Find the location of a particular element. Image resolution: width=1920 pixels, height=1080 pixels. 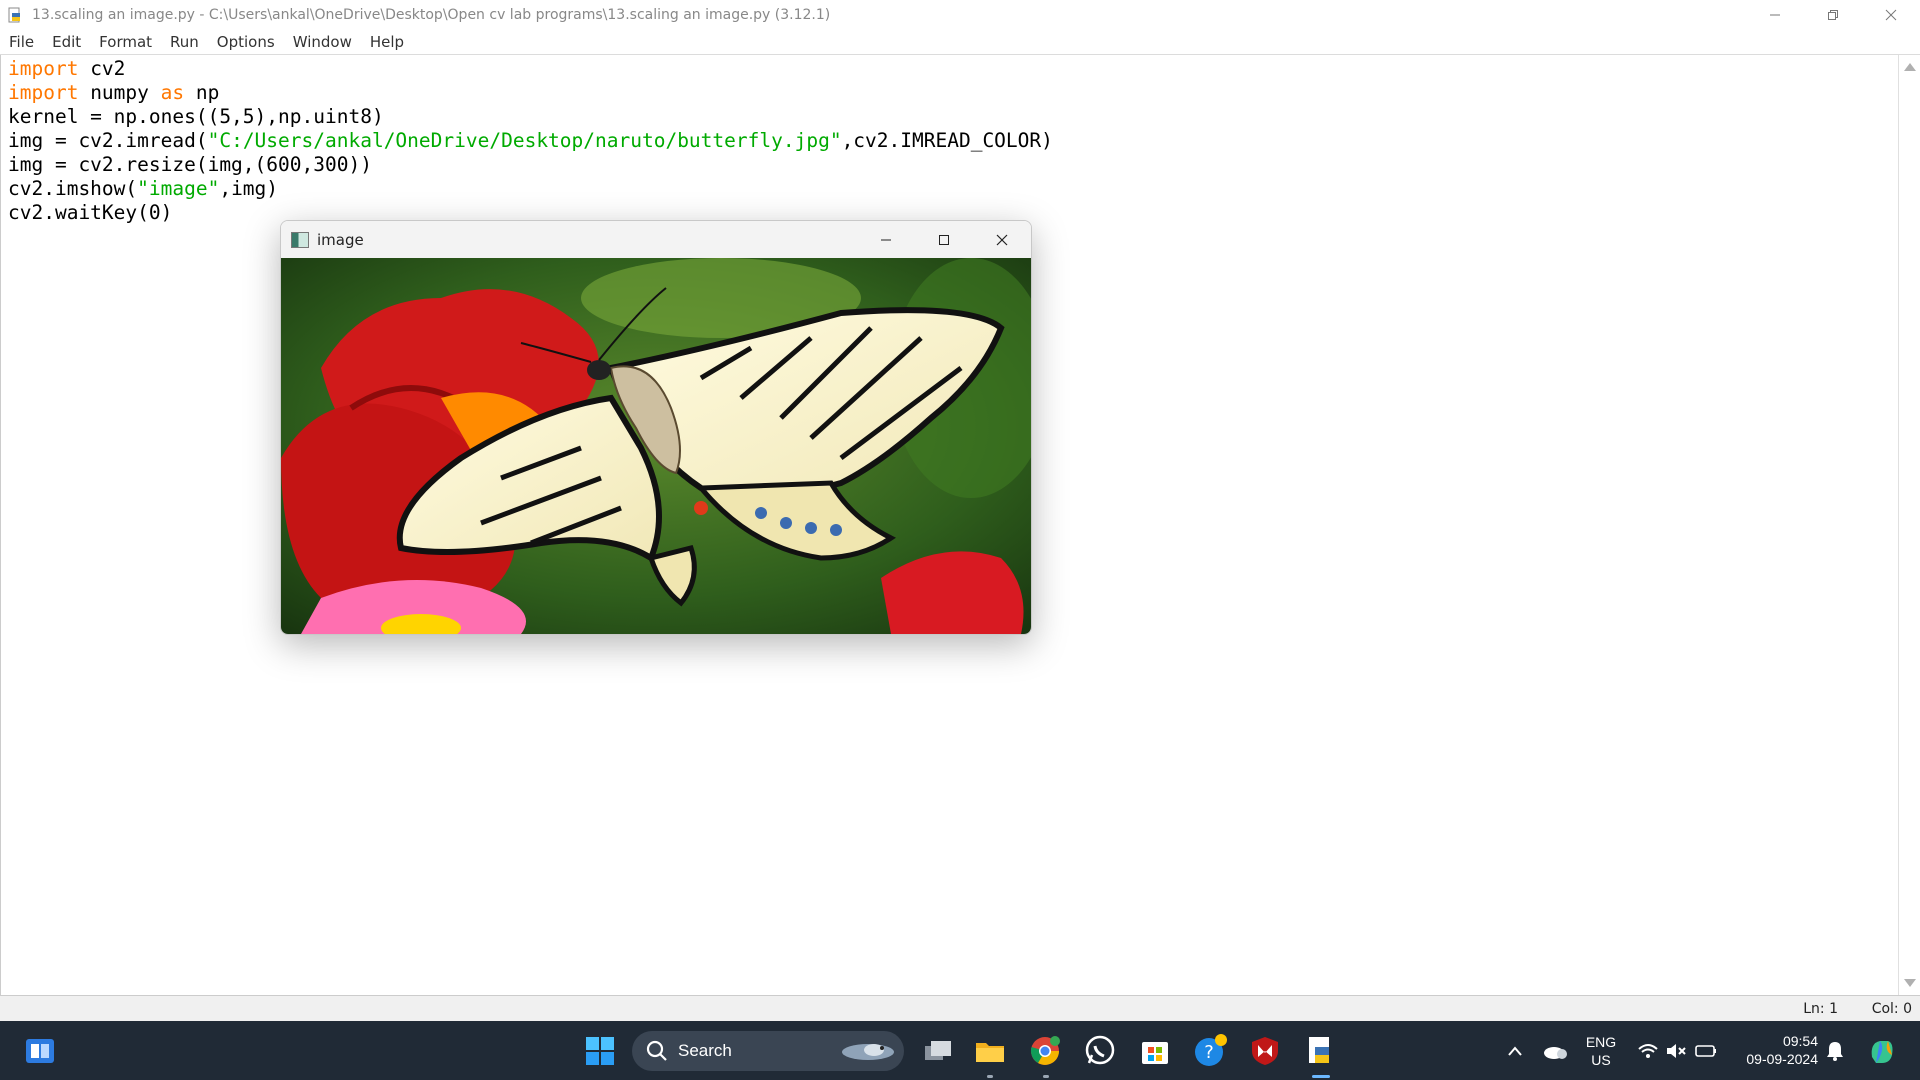

language-indicator: ENG US is located at coordinates (1601, 1051).